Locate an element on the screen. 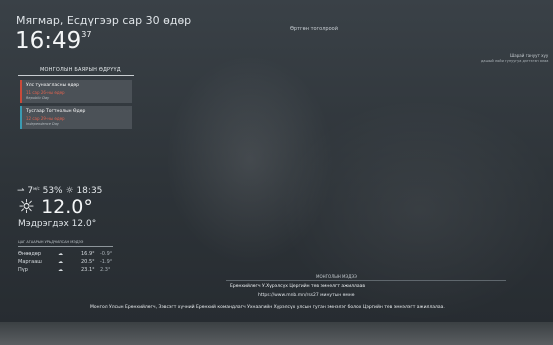  top-right-line-2: дашый лойи гунуугуа дэгтэгэн ялаа is located at coordinates (515, 61).